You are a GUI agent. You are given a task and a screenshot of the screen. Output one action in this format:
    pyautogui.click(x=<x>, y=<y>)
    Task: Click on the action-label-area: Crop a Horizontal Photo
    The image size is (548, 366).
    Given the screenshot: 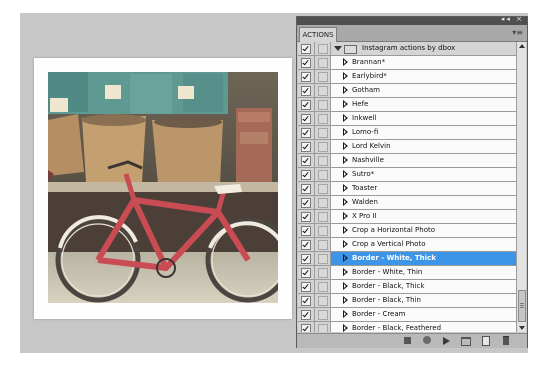 What is the action you would take?
    pyautogui.click(x=423, y=230)
    